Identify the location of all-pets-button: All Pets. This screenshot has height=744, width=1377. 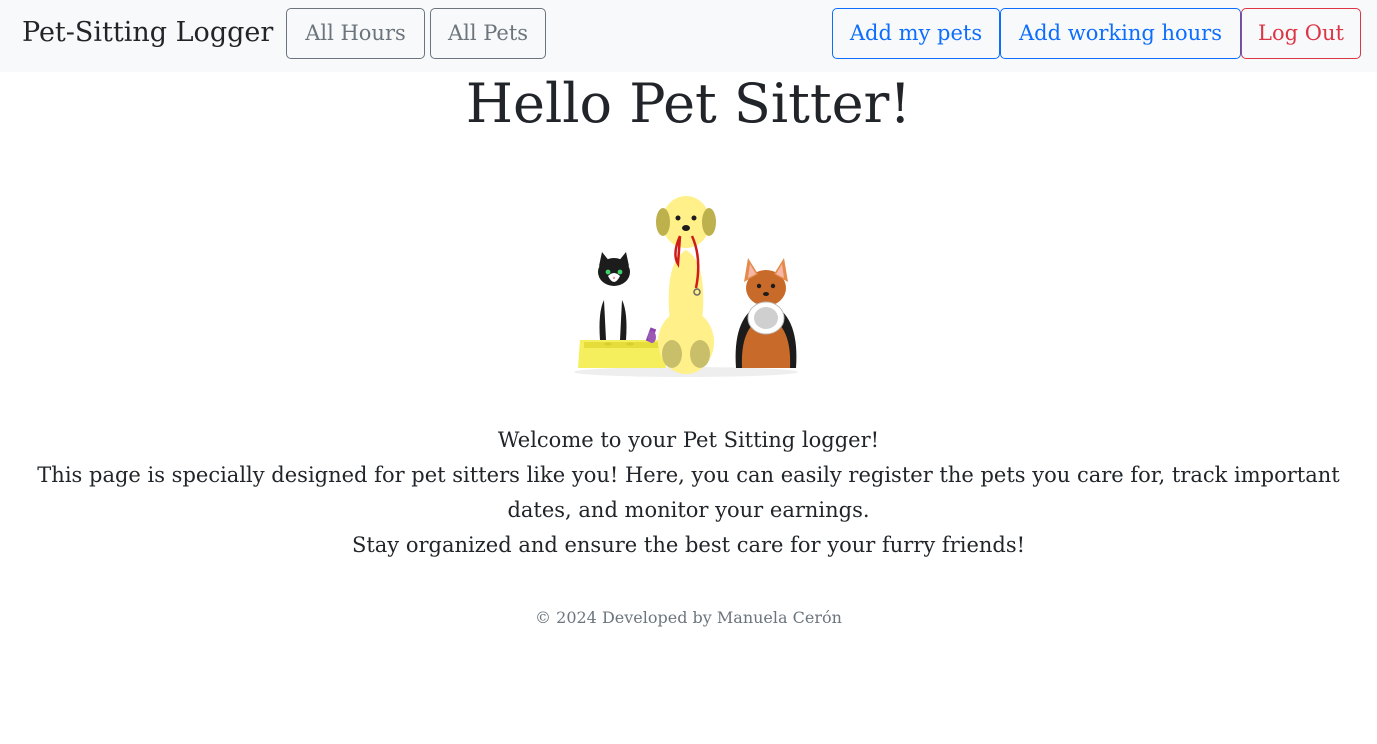
(488, 33).